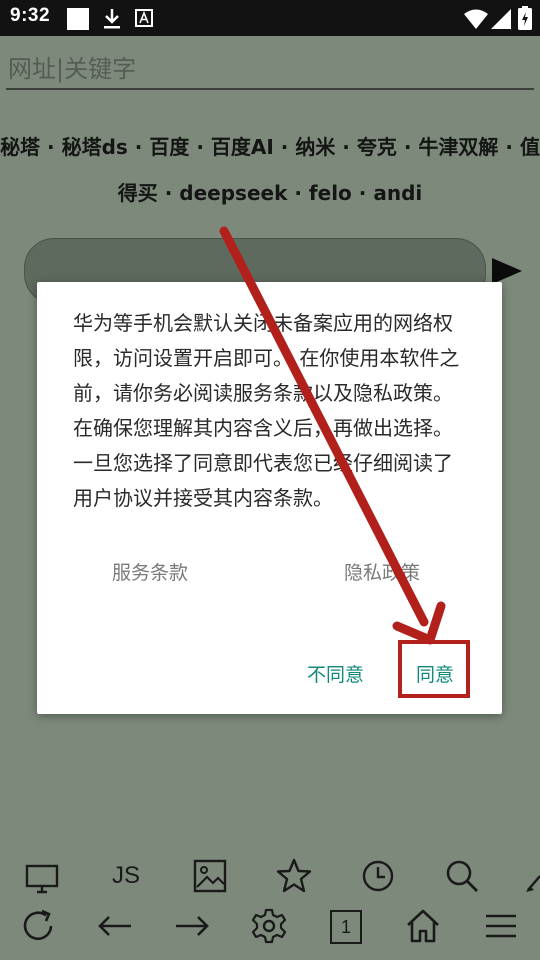 The height and width of the screenshot is (960, 540). What do you see at coordinates (346, 927) in the screenshot?
I see `tab-count-icon: 1` at bounding box center [346, 927].